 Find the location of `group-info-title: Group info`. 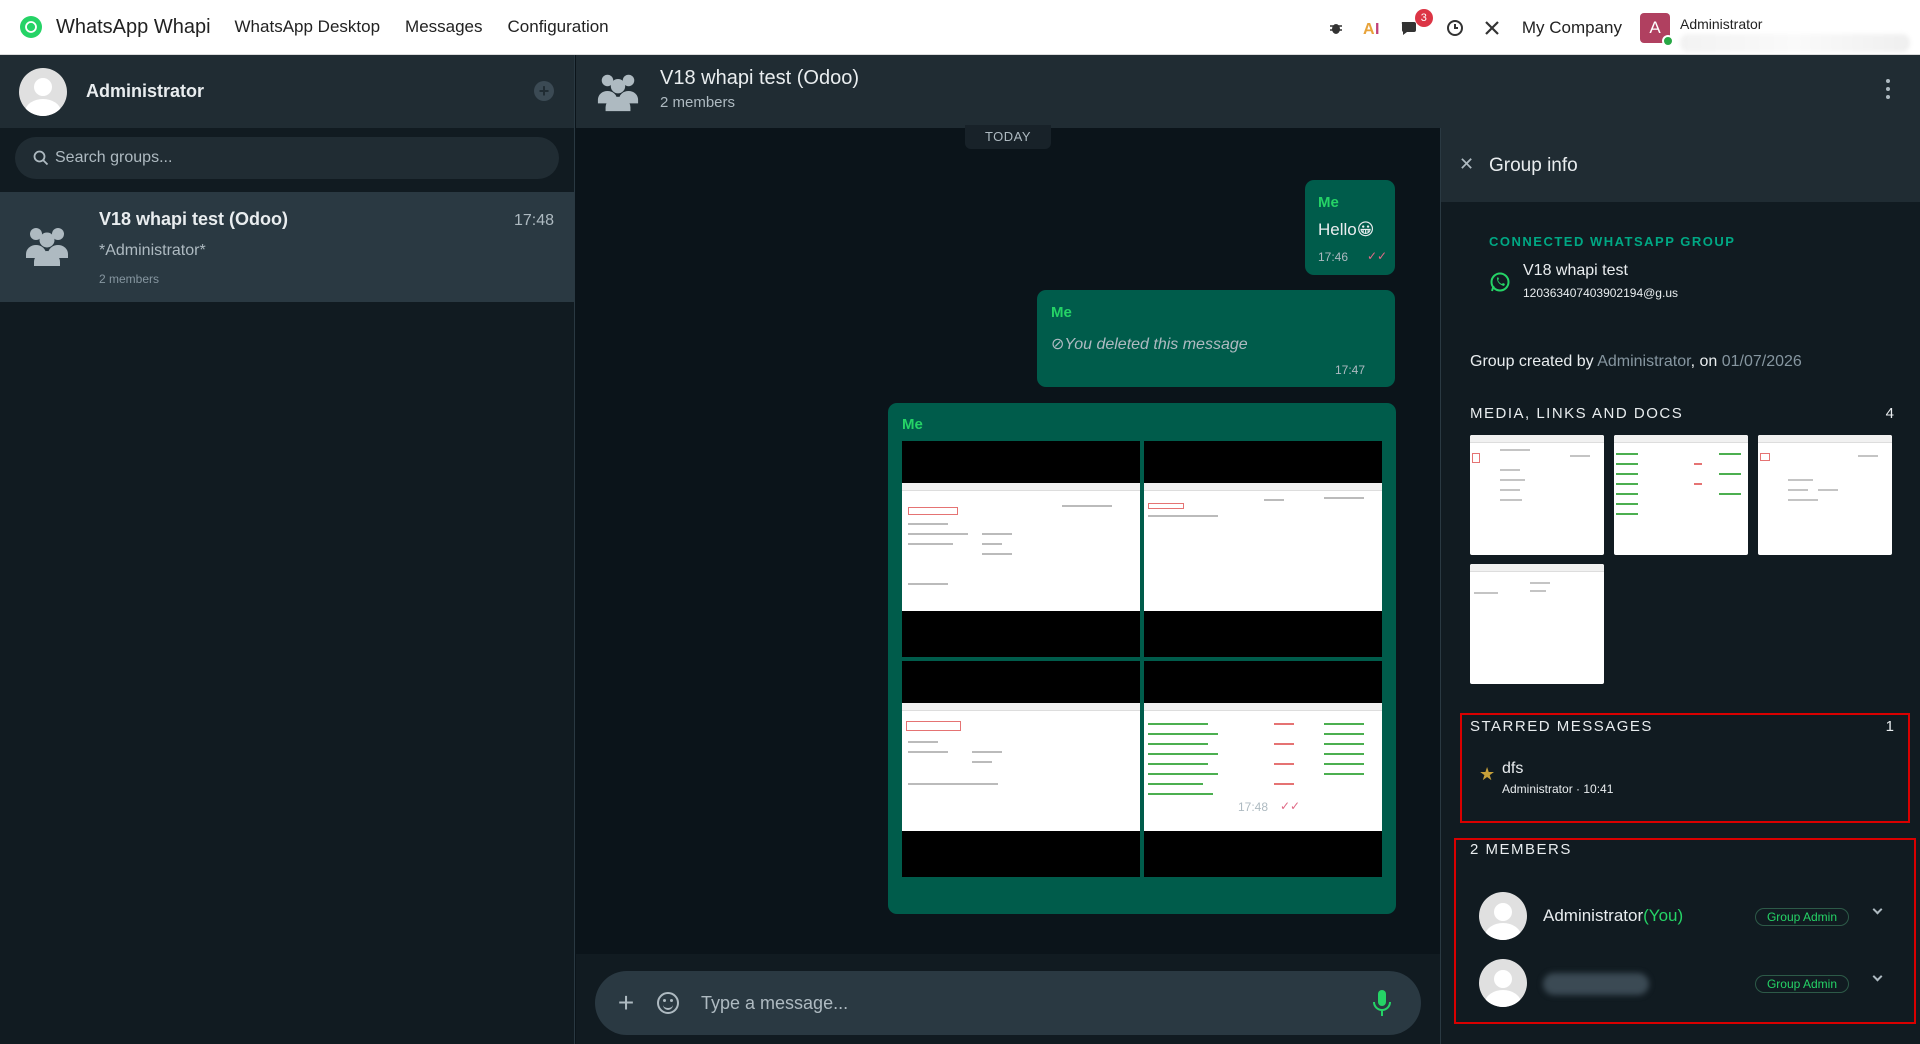

group-info-title: Group info is located at coordinates (1533, 165).